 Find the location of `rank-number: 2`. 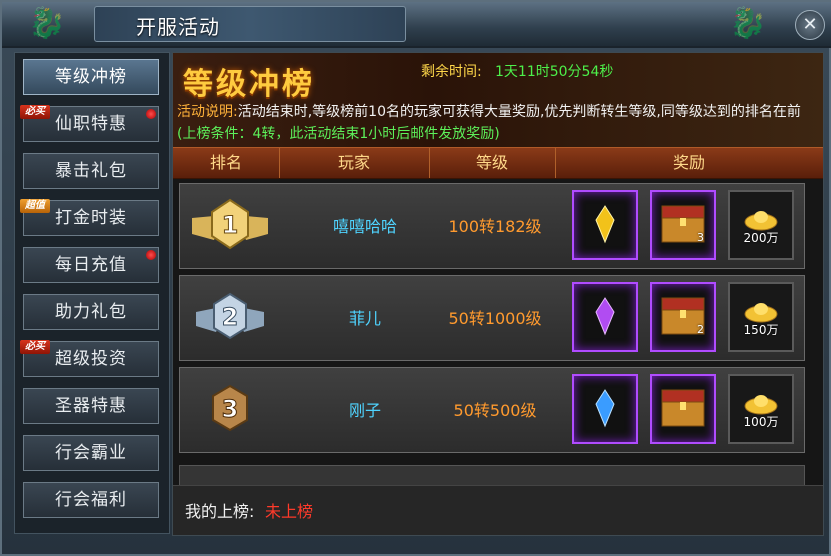

rank-number: 2 is located at coordinates (230, 317).